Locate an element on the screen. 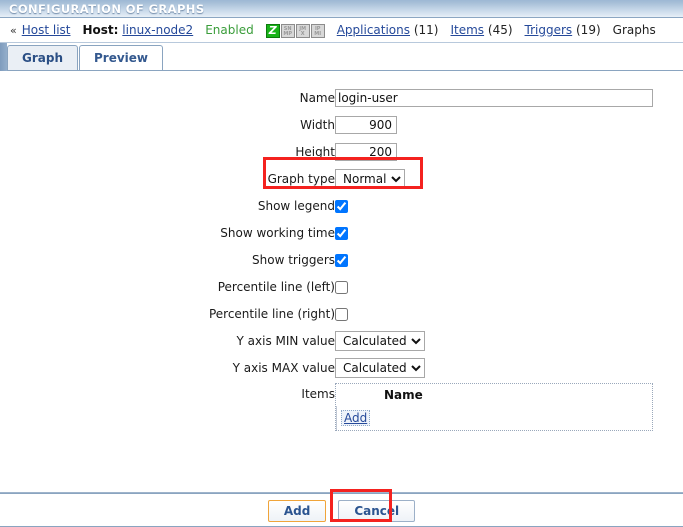 Image resolution: width=683 pixels, height=527 pixels. row-items: Items Name Add is located at coordinates (326, 406).